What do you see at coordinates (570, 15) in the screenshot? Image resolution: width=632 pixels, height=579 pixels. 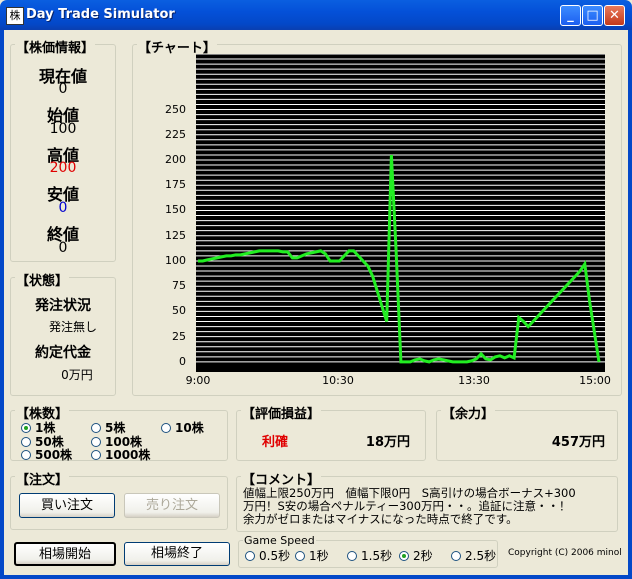 I see `minimize-button: _` at bounding box center [570, 15].